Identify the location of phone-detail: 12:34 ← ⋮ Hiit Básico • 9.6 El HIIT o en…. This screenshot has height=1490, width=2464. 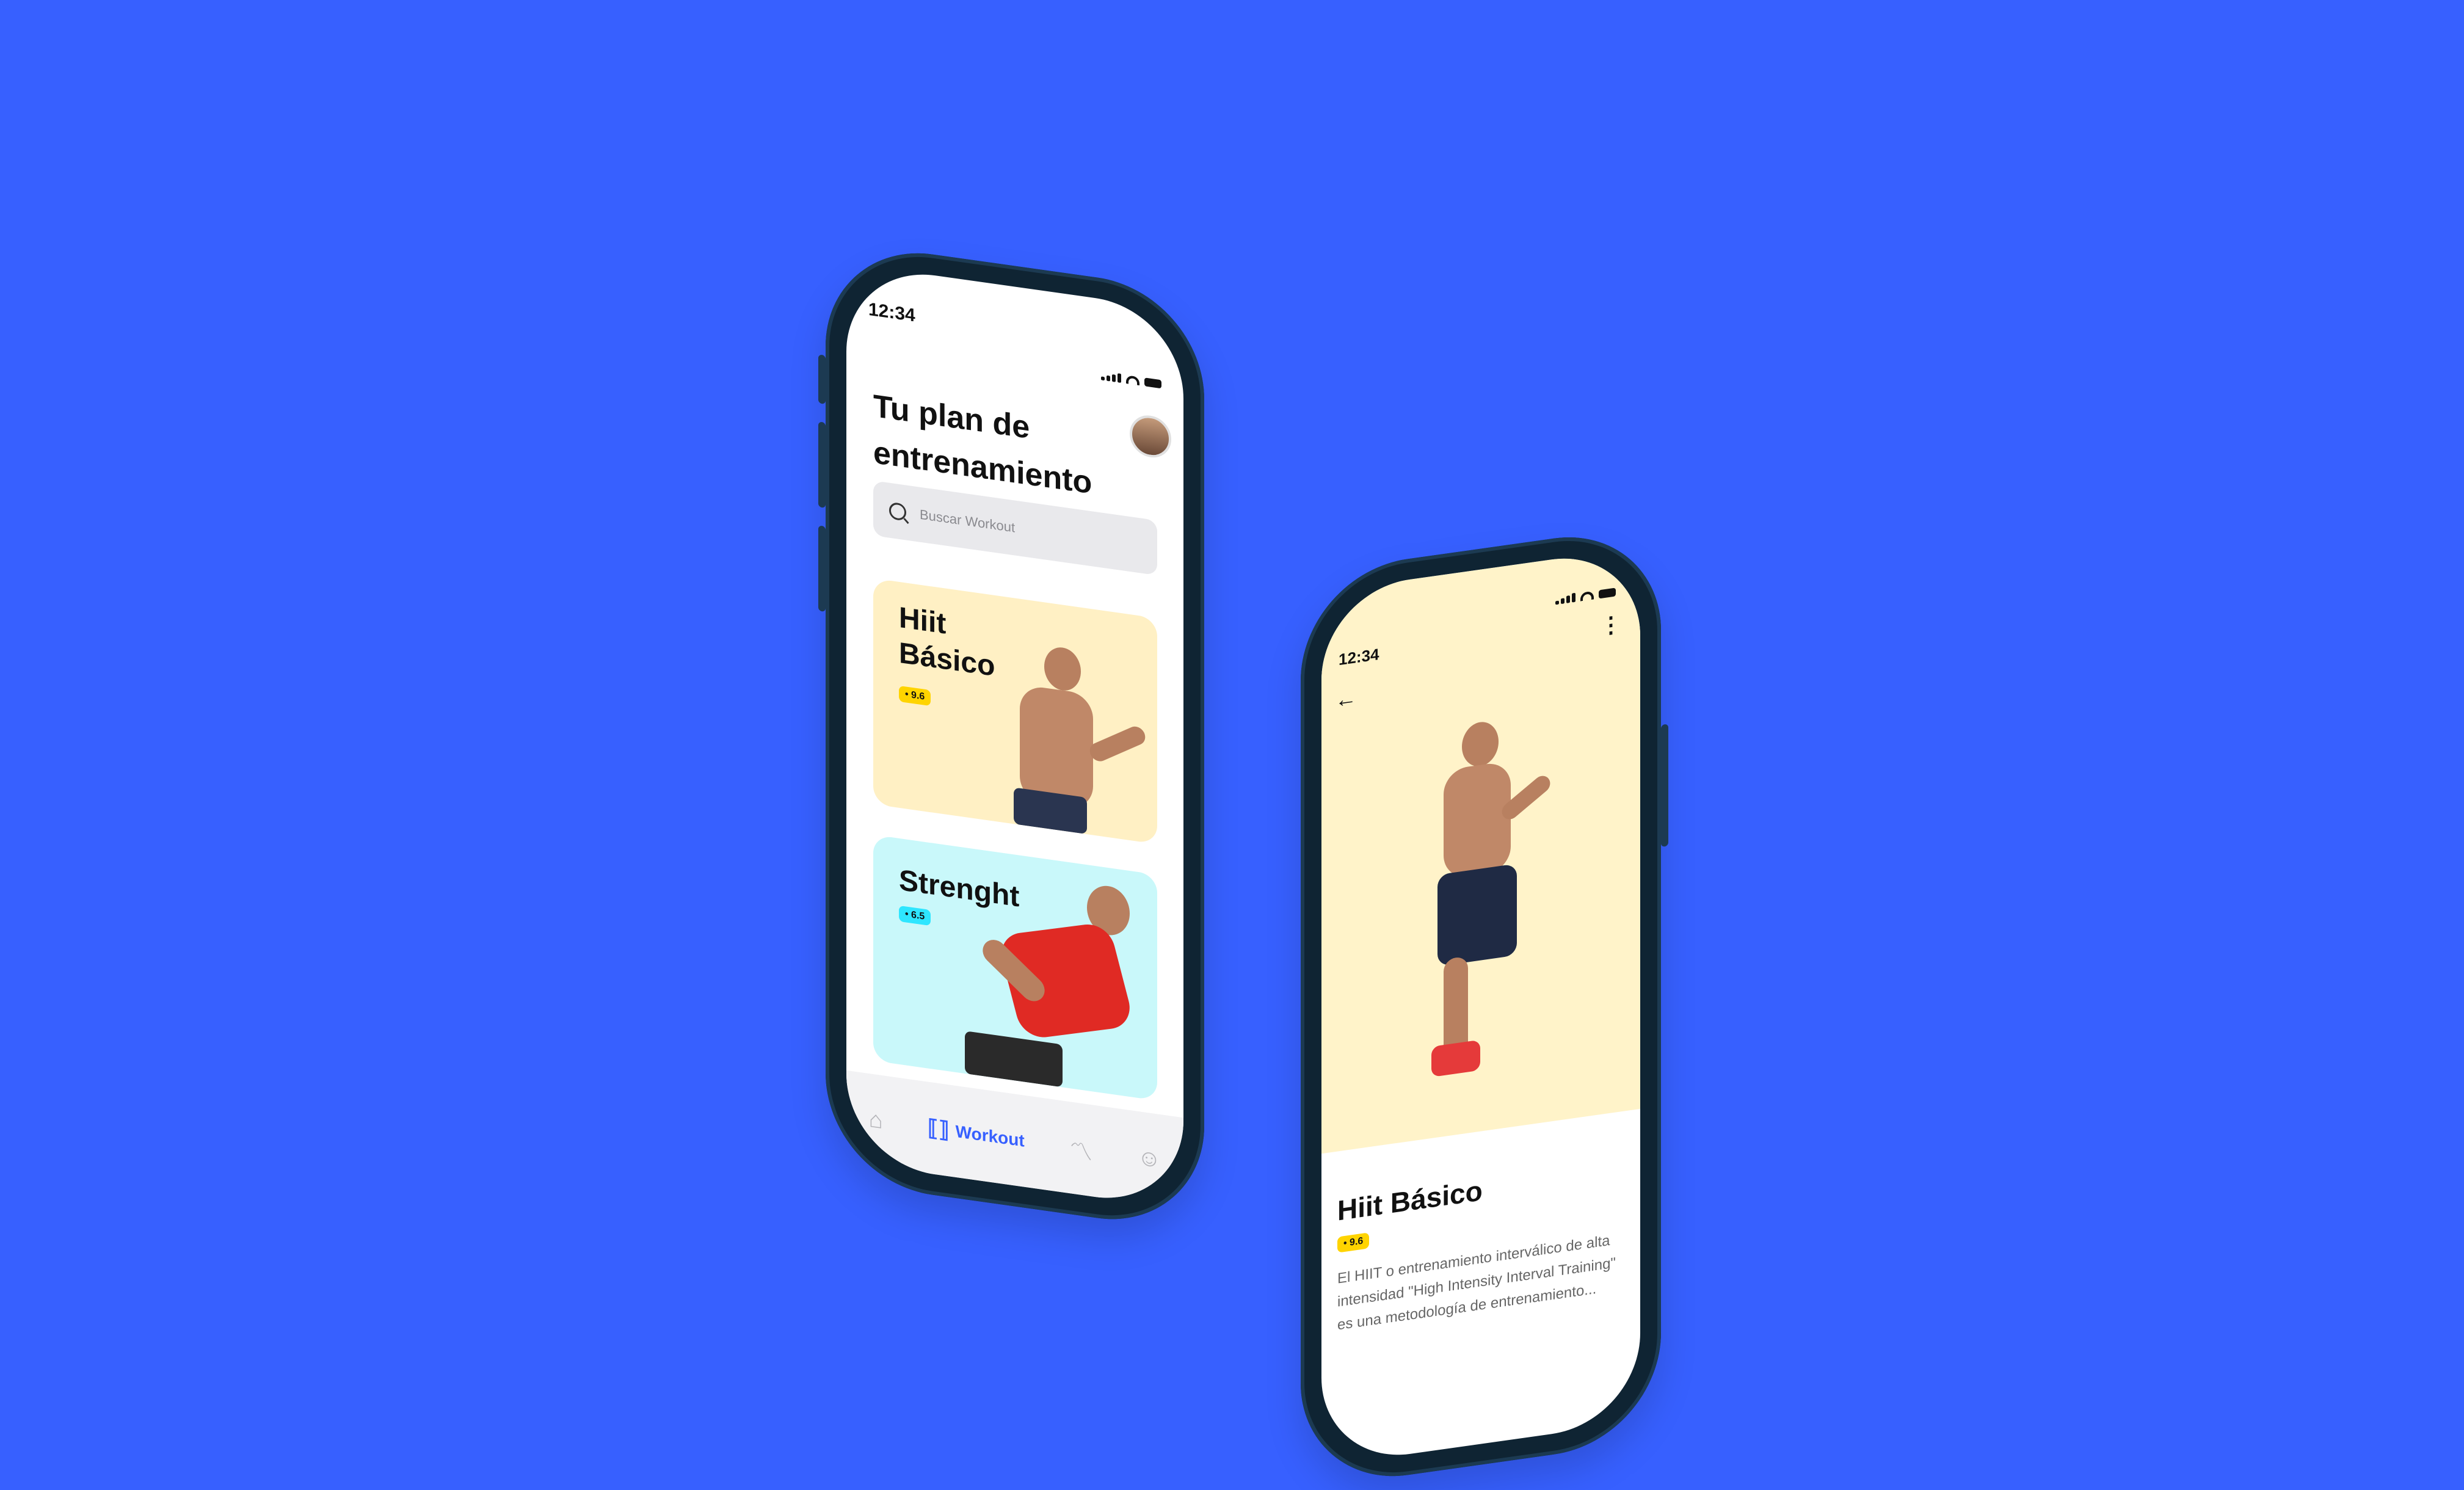
(1484, 1006).